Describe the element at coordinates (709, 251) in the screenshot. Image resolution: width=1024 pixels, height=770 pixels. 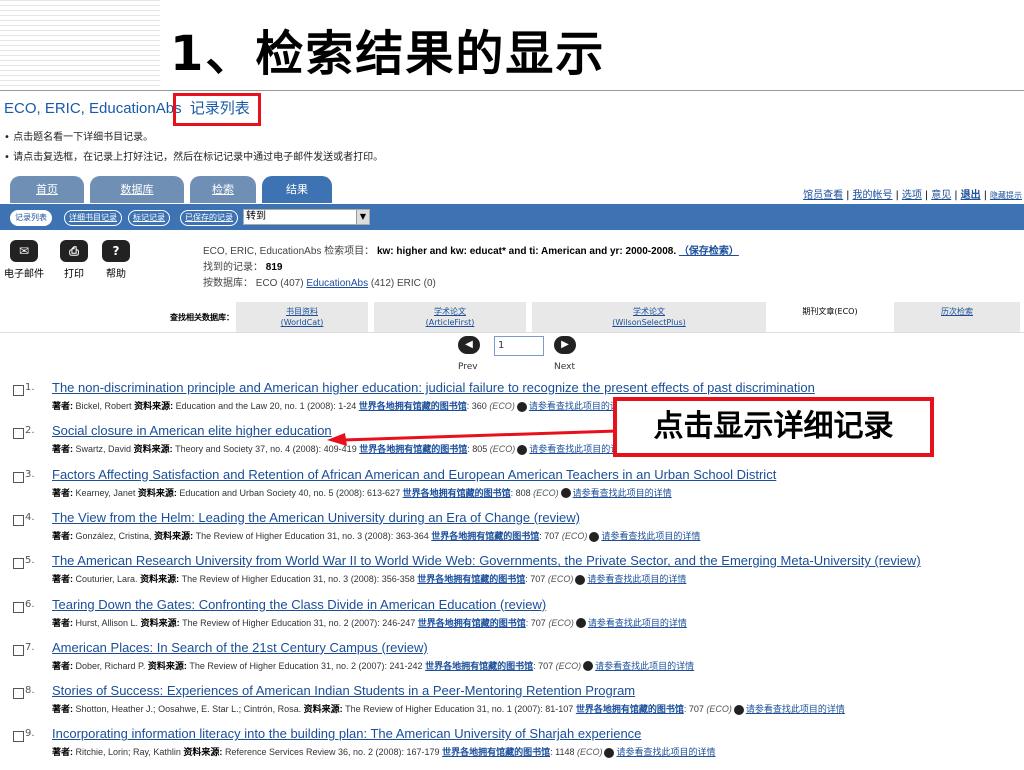
I see `save-search-link: （保存检索）` at that location.